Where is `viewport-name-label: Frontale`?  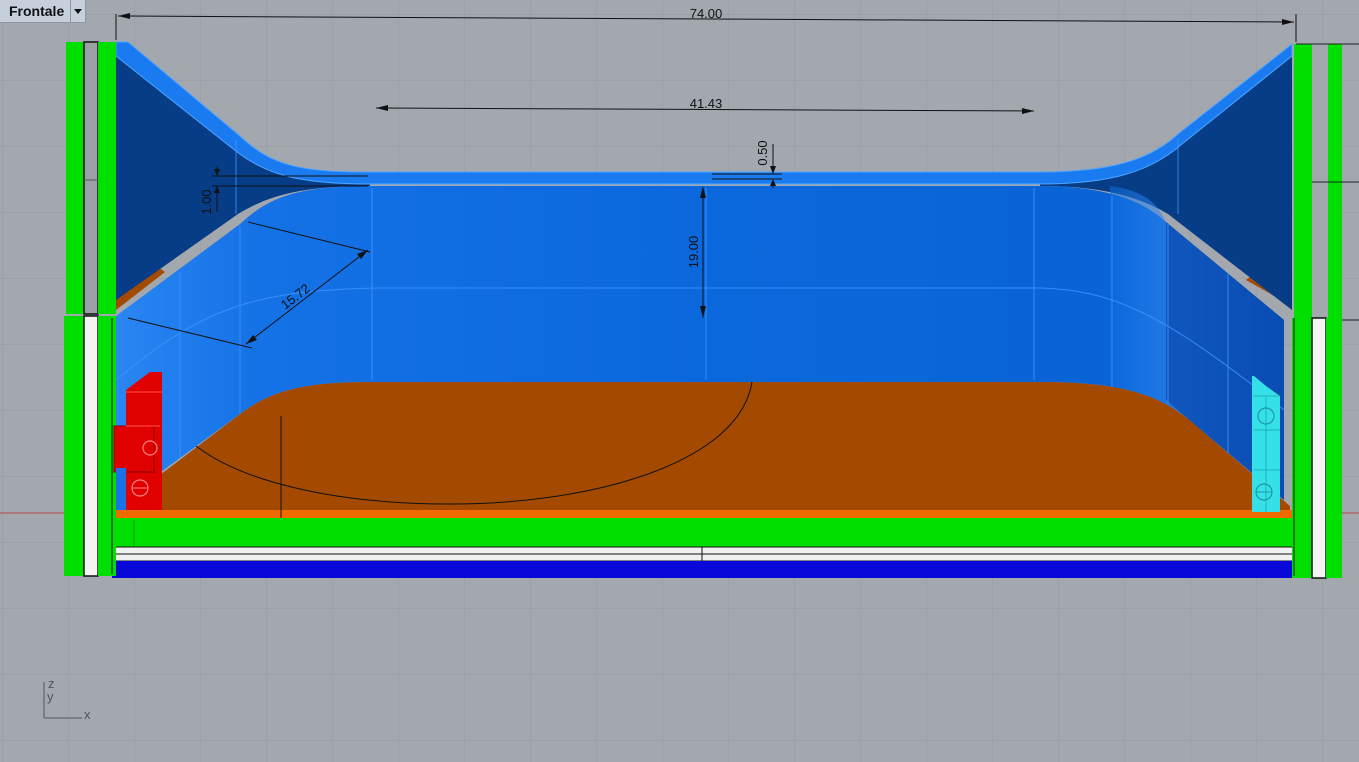
viewport-name-label: Frontale is located at coordinates (35, 11).